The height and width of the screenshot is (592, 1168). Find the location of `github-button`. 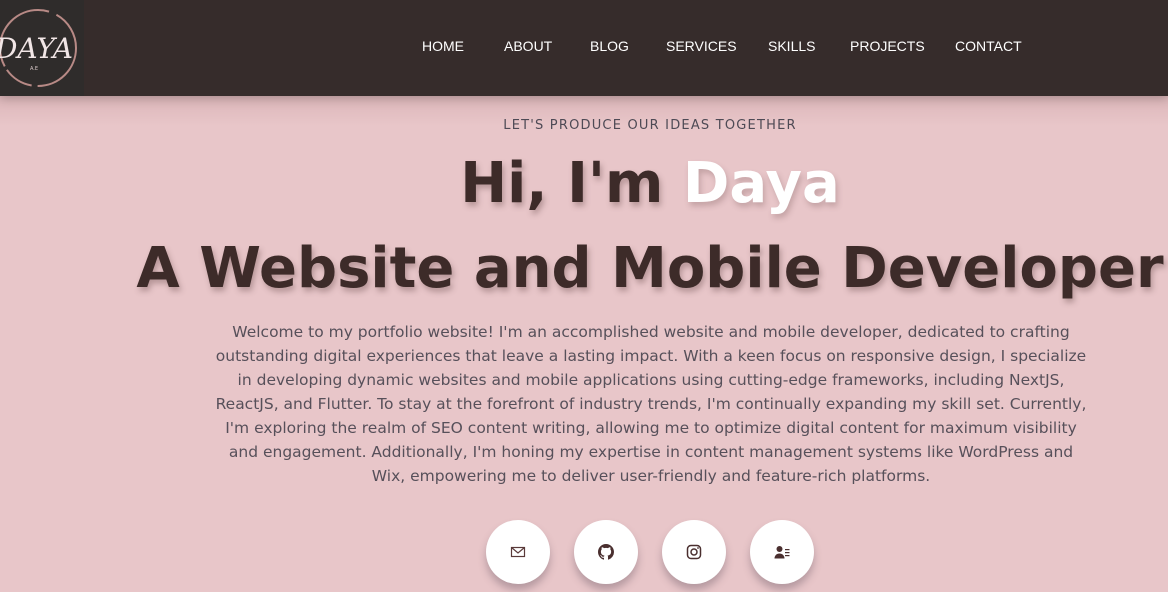

github-button is located at coordinates (606, 552).